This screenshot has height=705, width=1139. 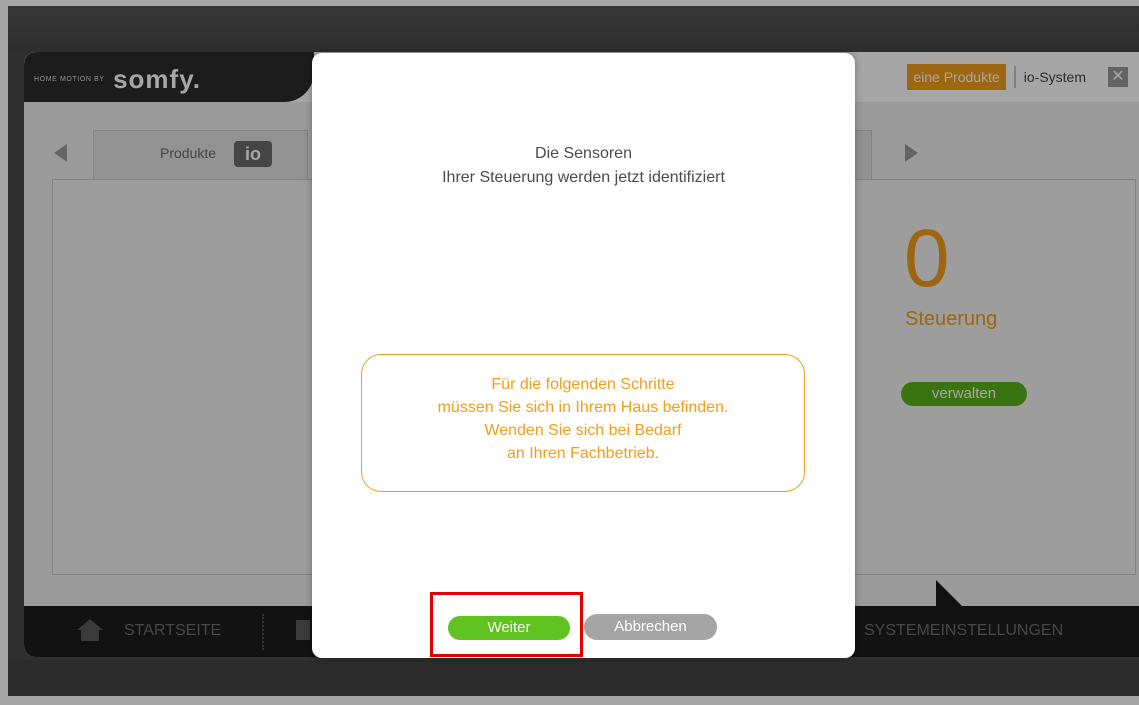 I want to click on note-line-2: müssen Sie sich in Ihrem Haus befinden., so click(x=583, y=407).